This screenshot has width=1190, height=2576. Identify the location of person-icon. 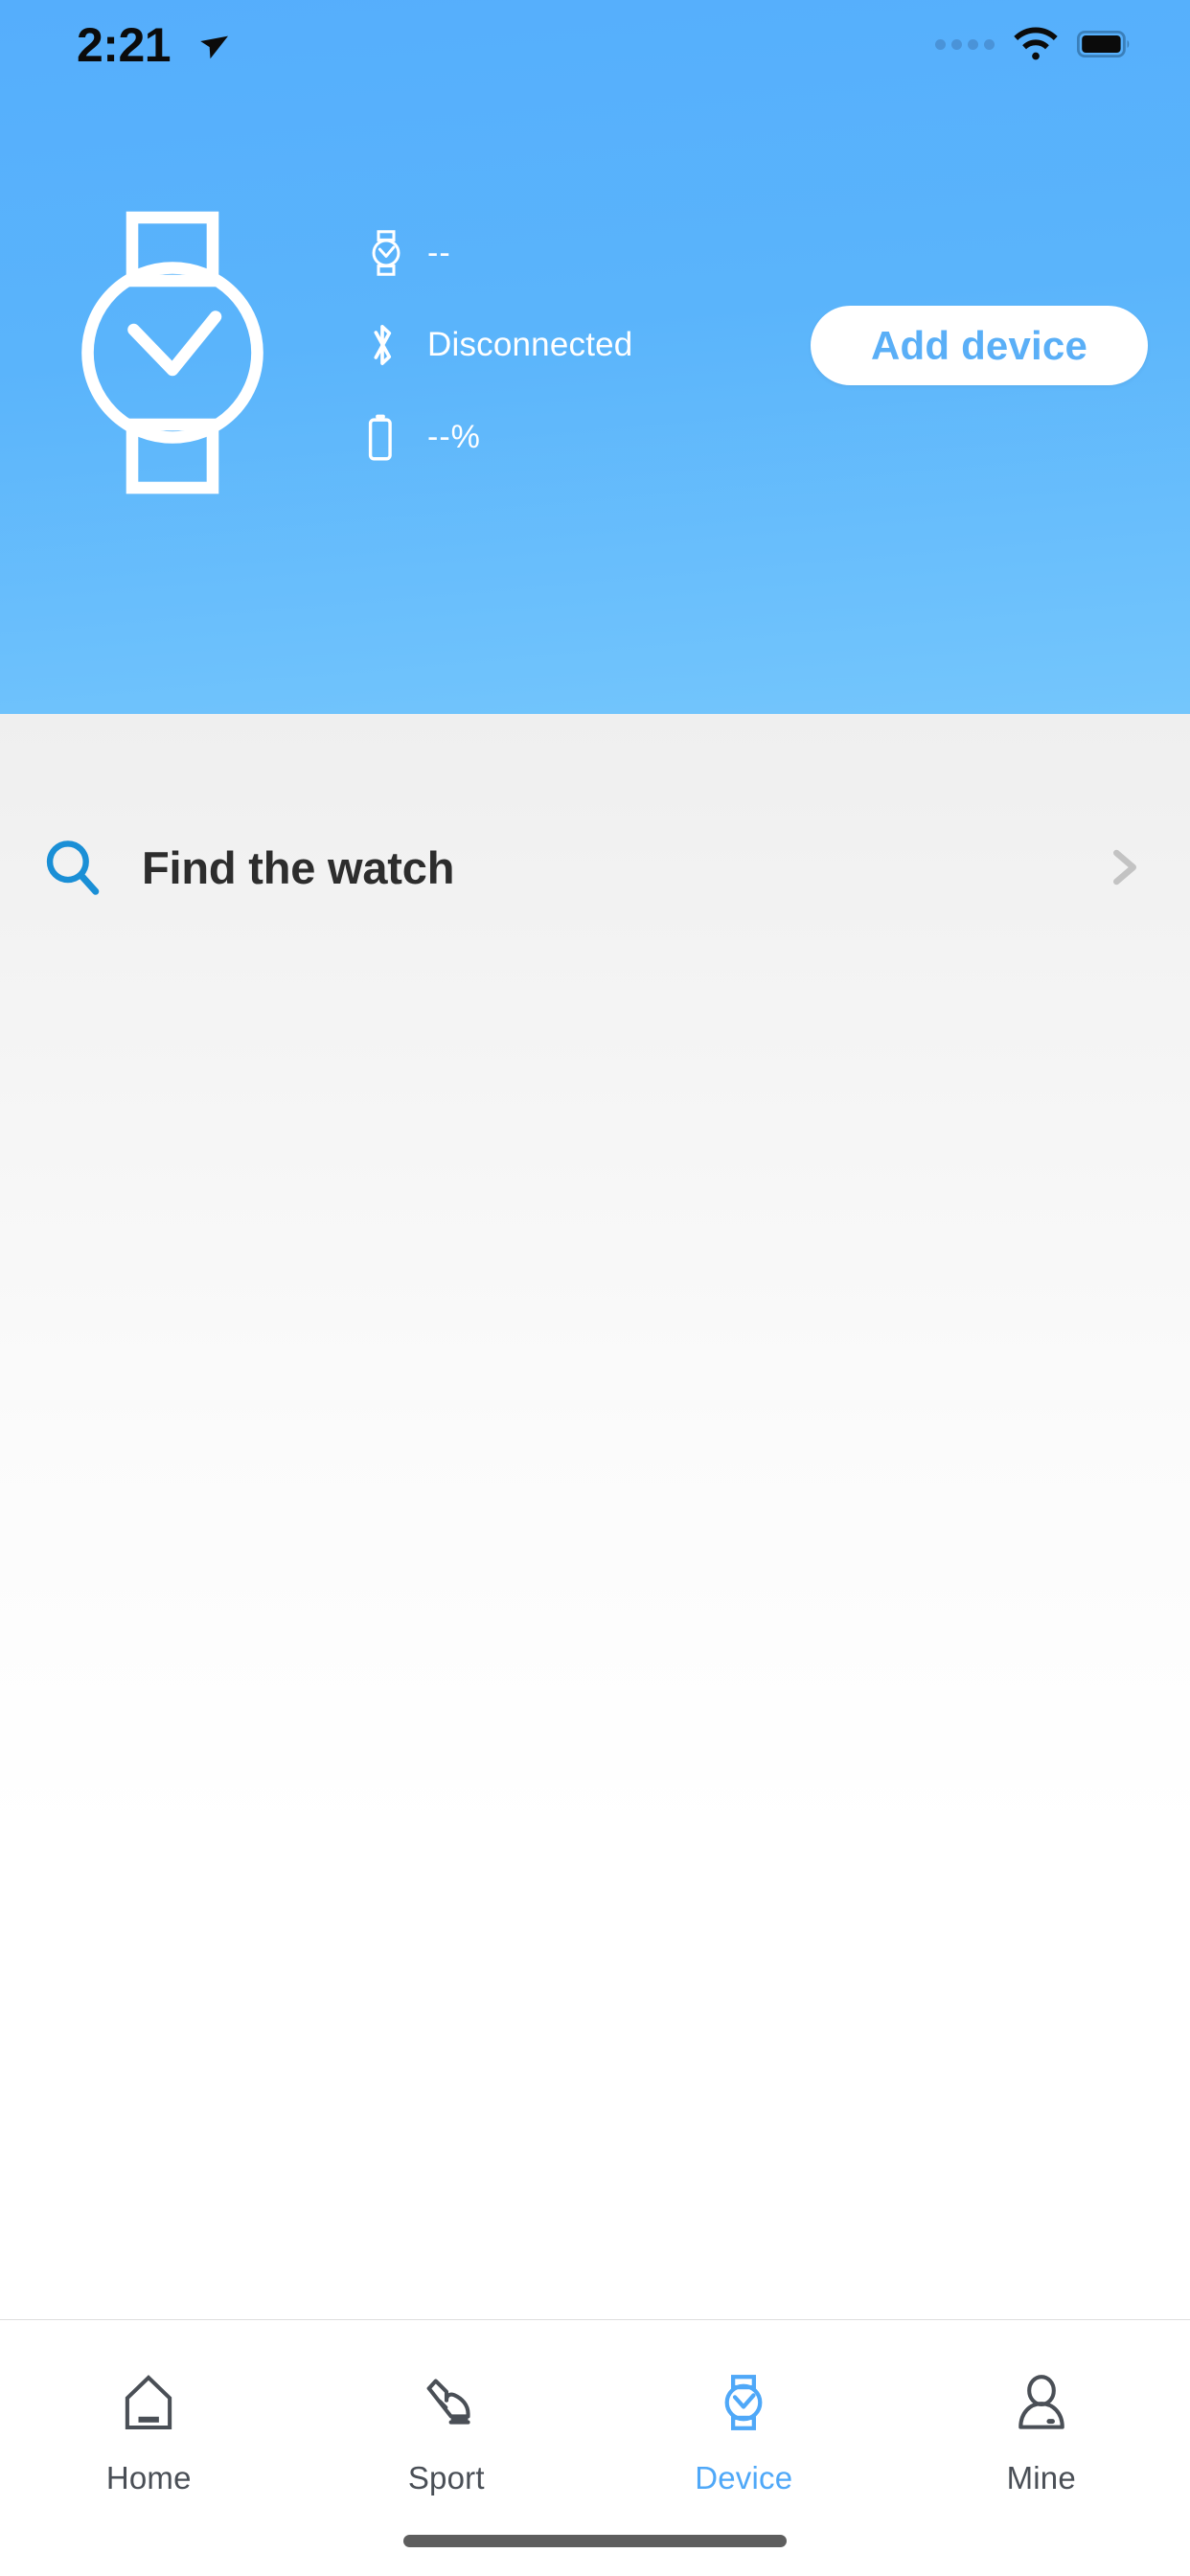
(1041, 2402).